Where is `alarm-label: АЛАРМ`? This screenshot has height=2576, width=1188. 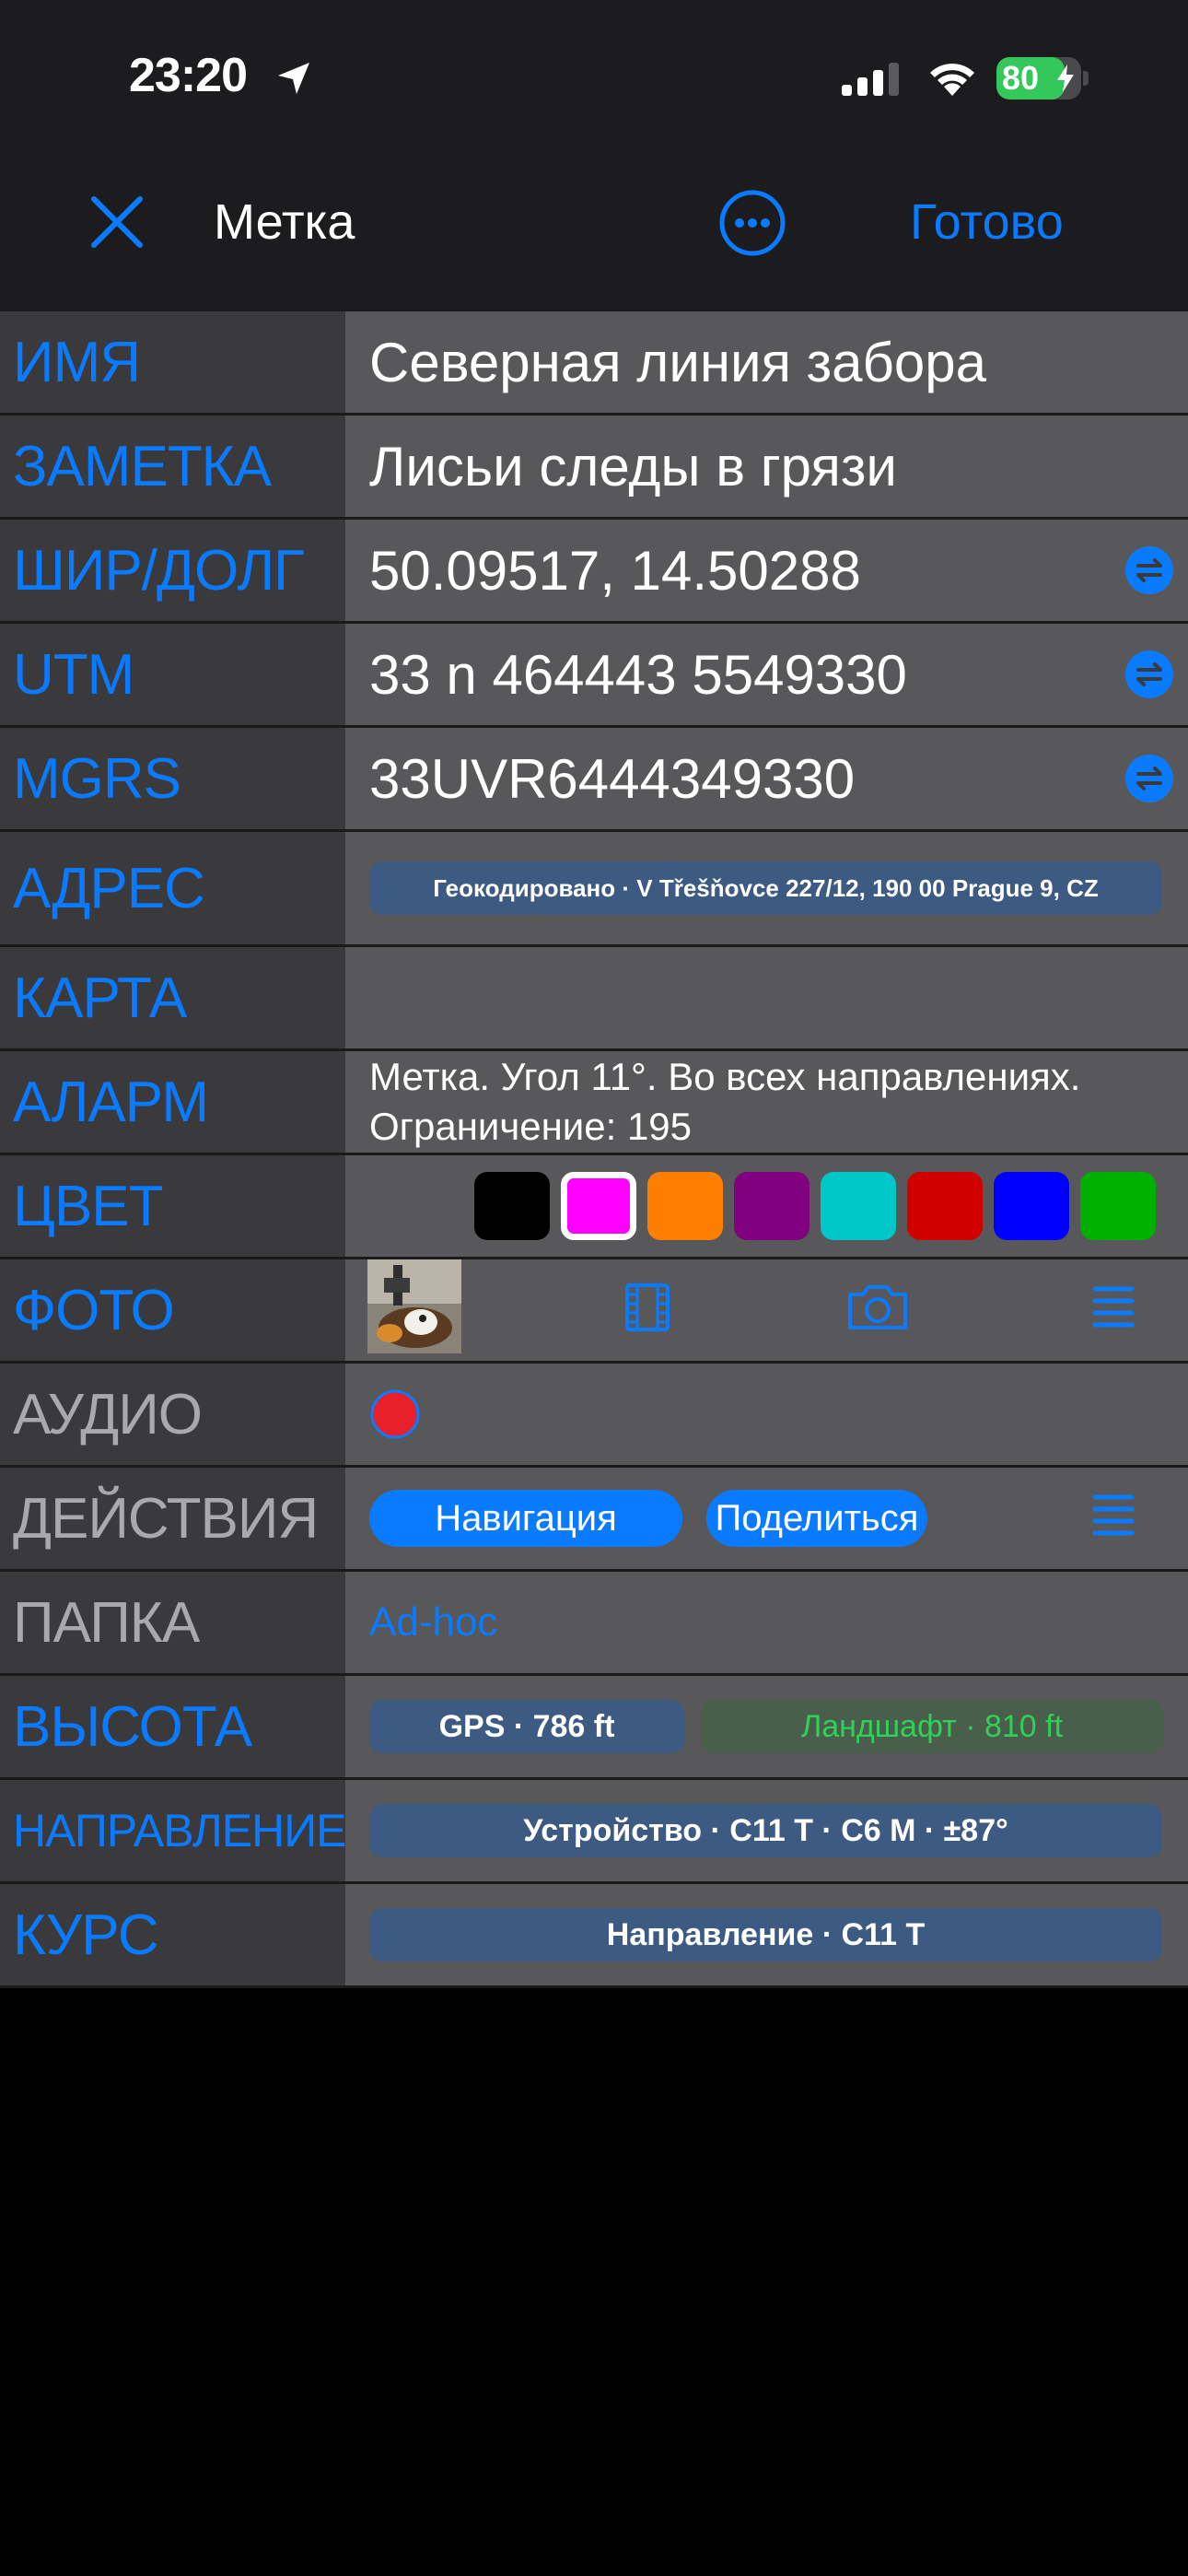
alarm-label: АЛАРМ is located at coordinates (172, 1102).